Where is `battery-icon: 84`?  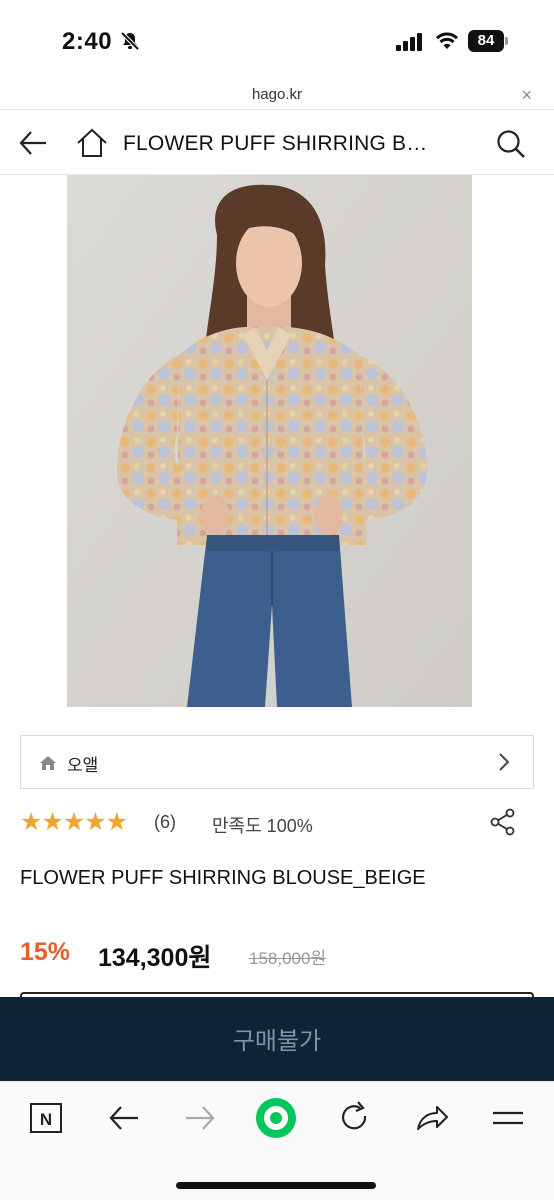 battery-icon: 84 is located at coordinates (488, 41).